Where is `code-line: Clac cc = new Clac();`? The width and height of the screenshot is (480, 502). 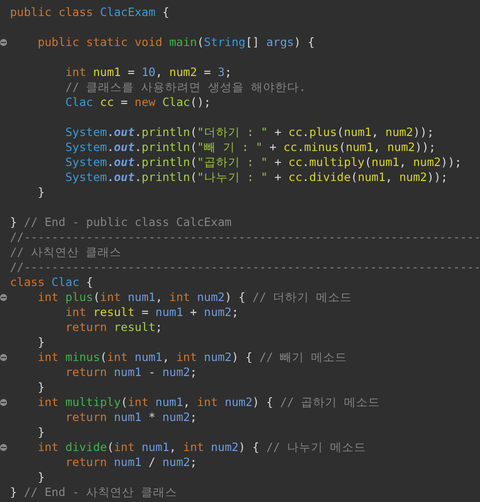 code-line: Clac cc = new Clac(); is located at coordinates (137, 102).